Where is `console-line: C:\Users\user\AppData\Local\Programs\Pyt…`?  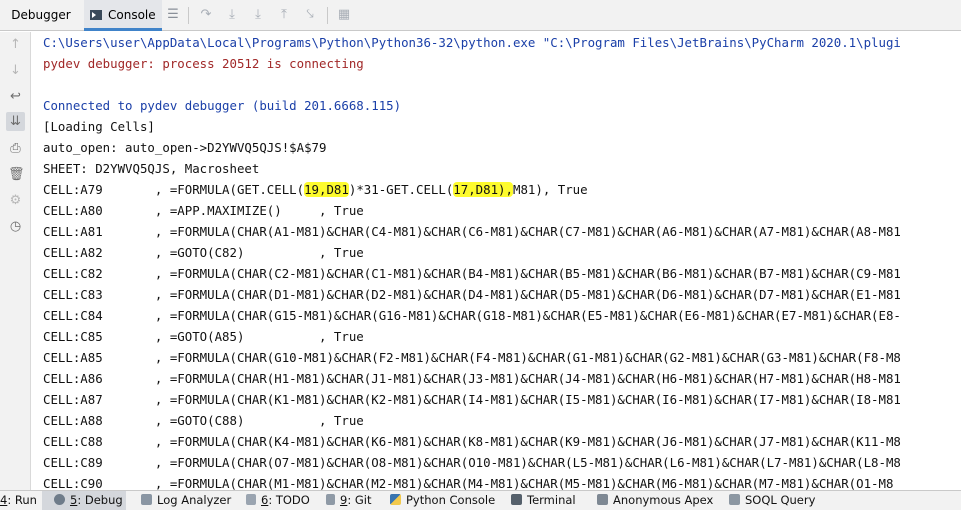 console-line: C:\Users\user\AppData\Local\Programs\Pyt… is located at coordinates (472, 42).